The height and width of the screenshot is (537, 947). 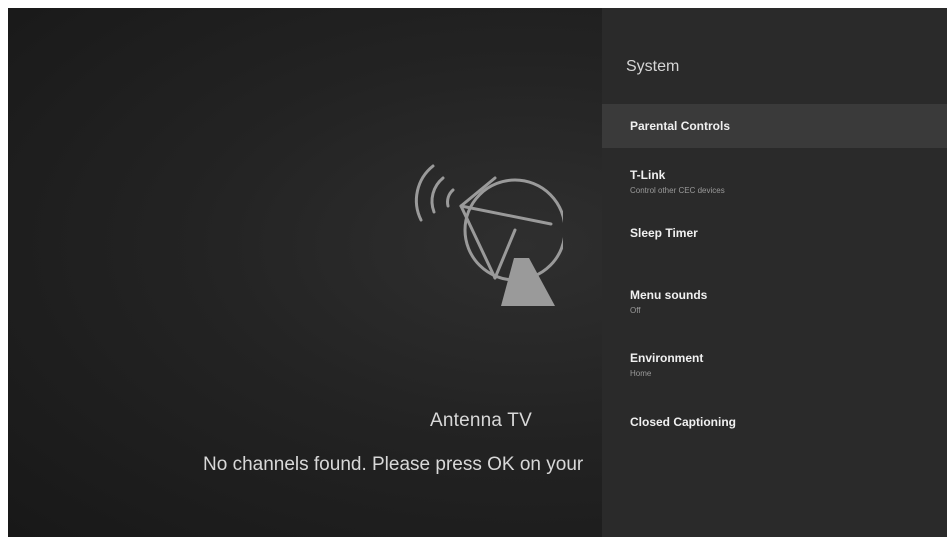 I want to click on menu-item-label: Closed Captioning, so click(x=683, y=422).